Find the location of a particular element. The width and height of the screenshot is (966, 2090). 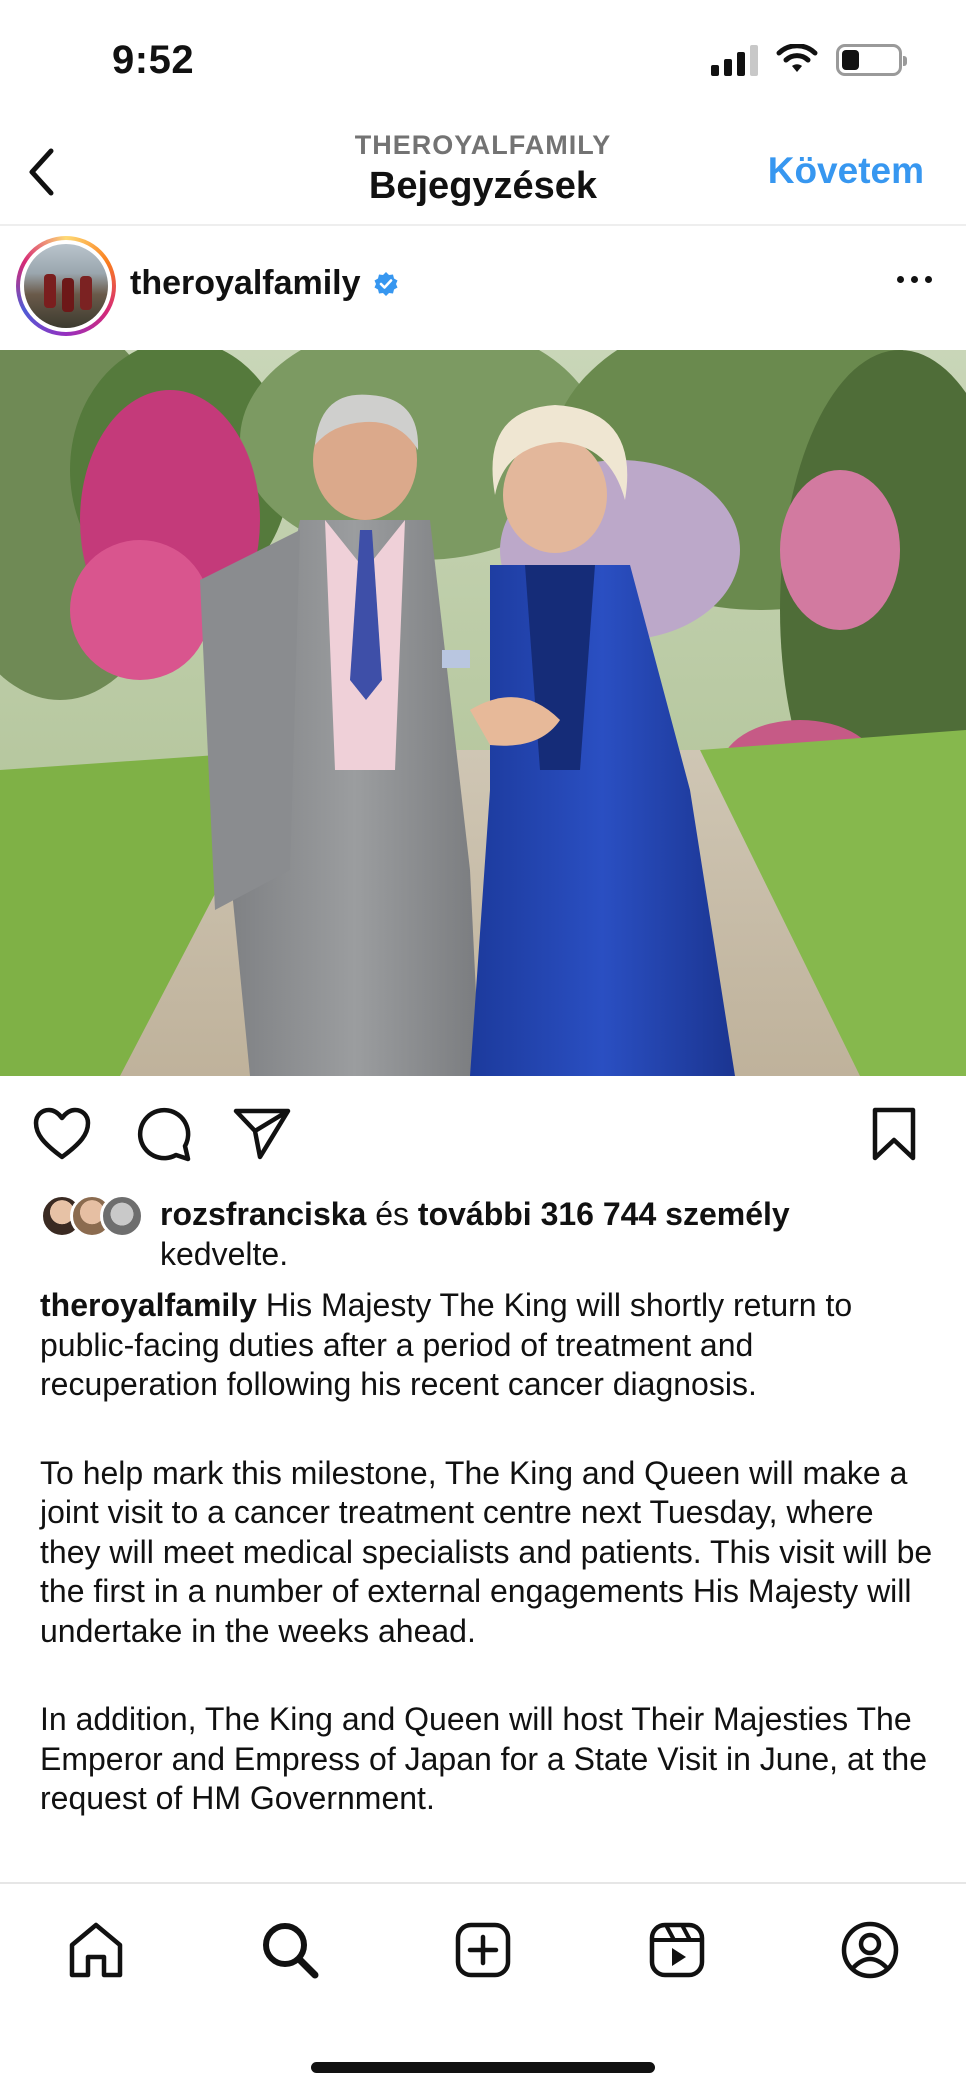

send-icon is located at coordinates (262, 1134).